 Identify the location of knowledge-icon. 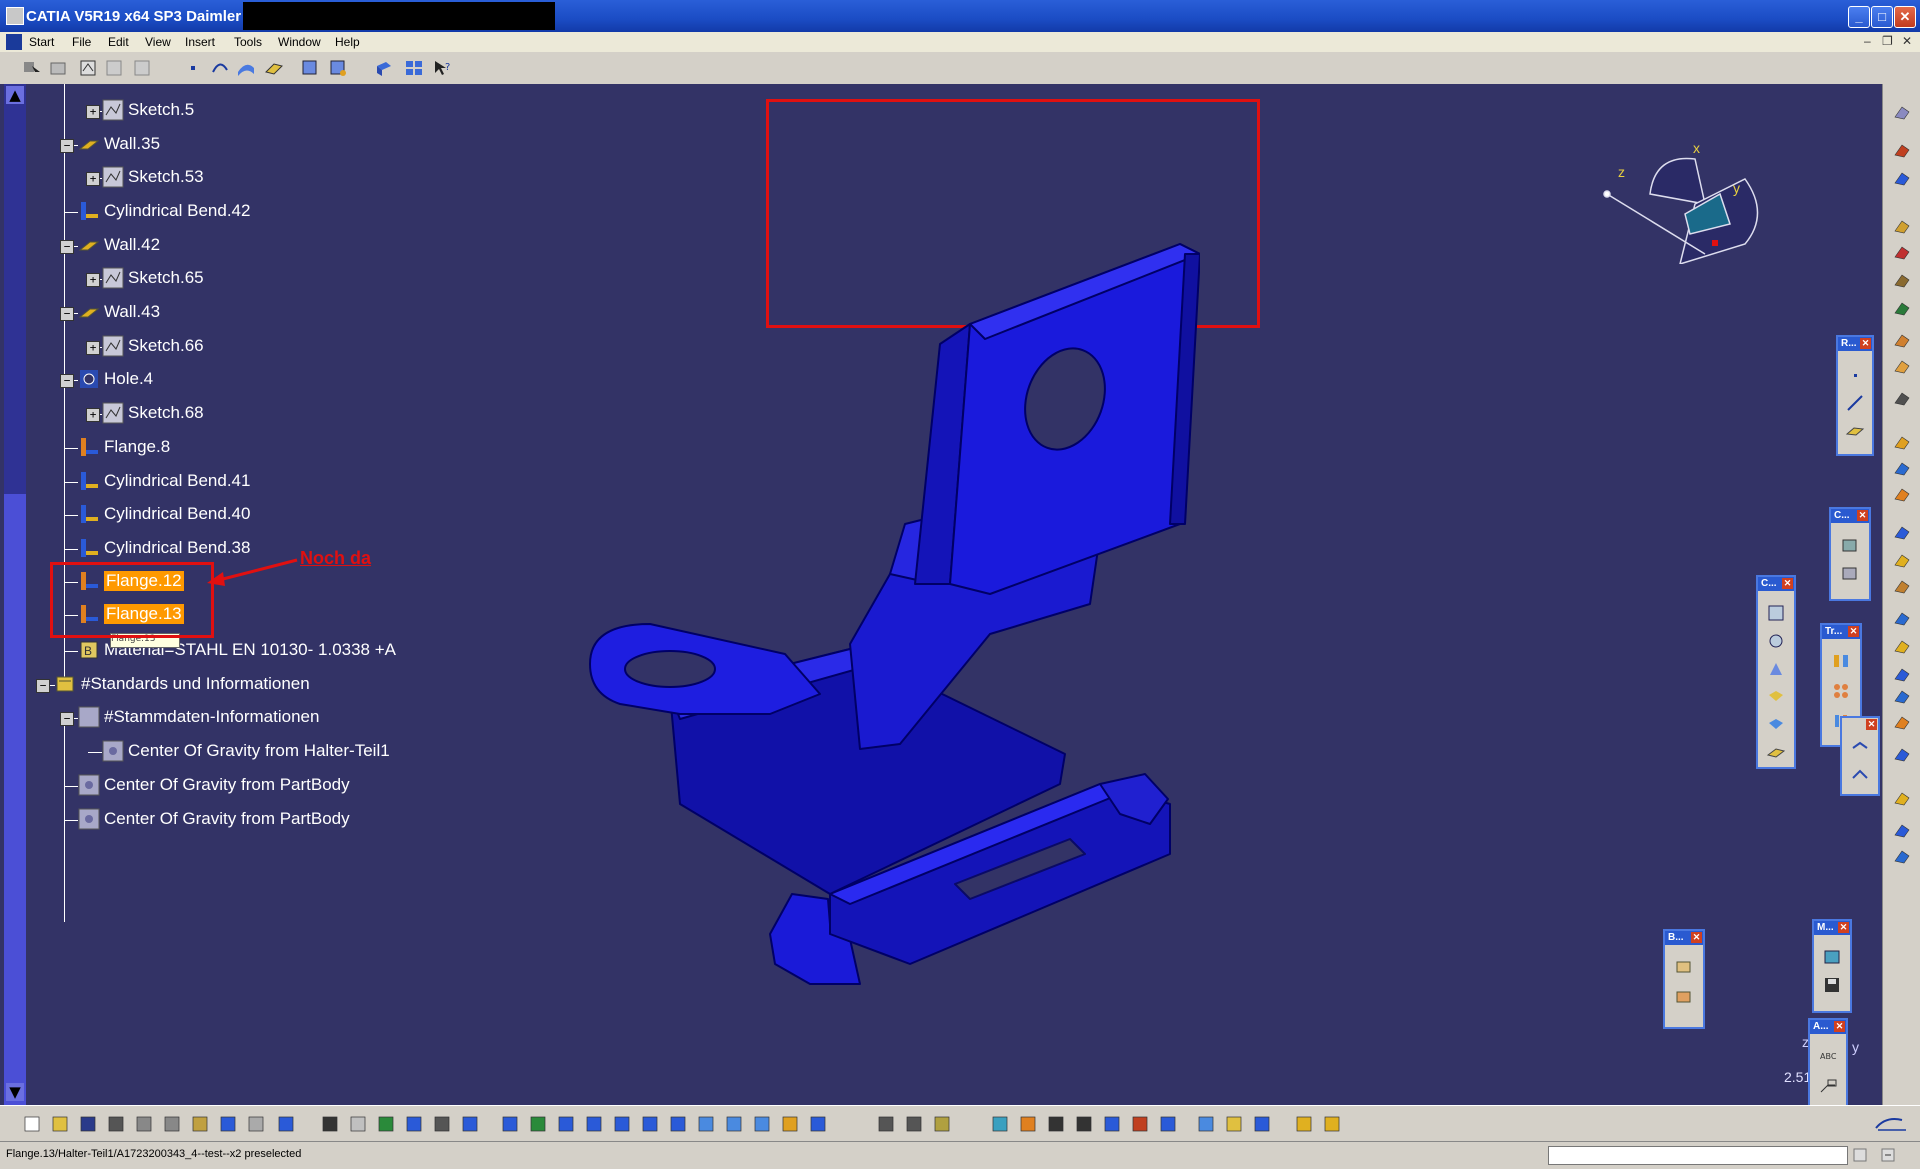
(1902, 280).